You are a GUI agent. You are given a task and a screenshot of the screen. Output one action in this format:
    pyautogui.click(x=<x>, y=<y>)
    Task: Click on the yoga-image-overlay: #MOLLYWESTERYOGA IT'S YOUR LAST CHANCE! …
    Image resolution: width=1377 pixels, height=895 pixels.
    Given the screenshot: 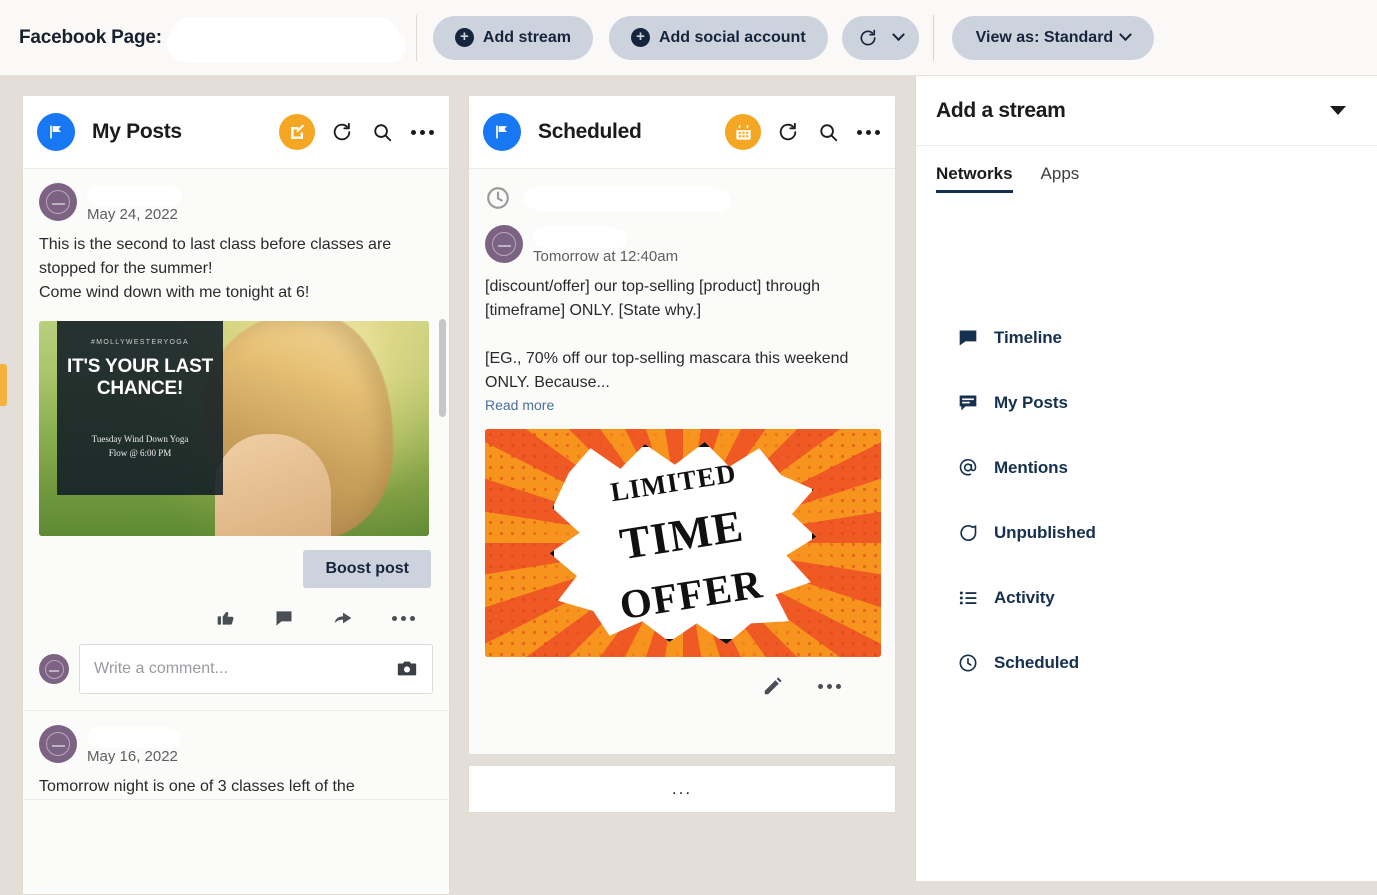 What is the action you would take?
    pyautogui.click(x=140, y=408)
    